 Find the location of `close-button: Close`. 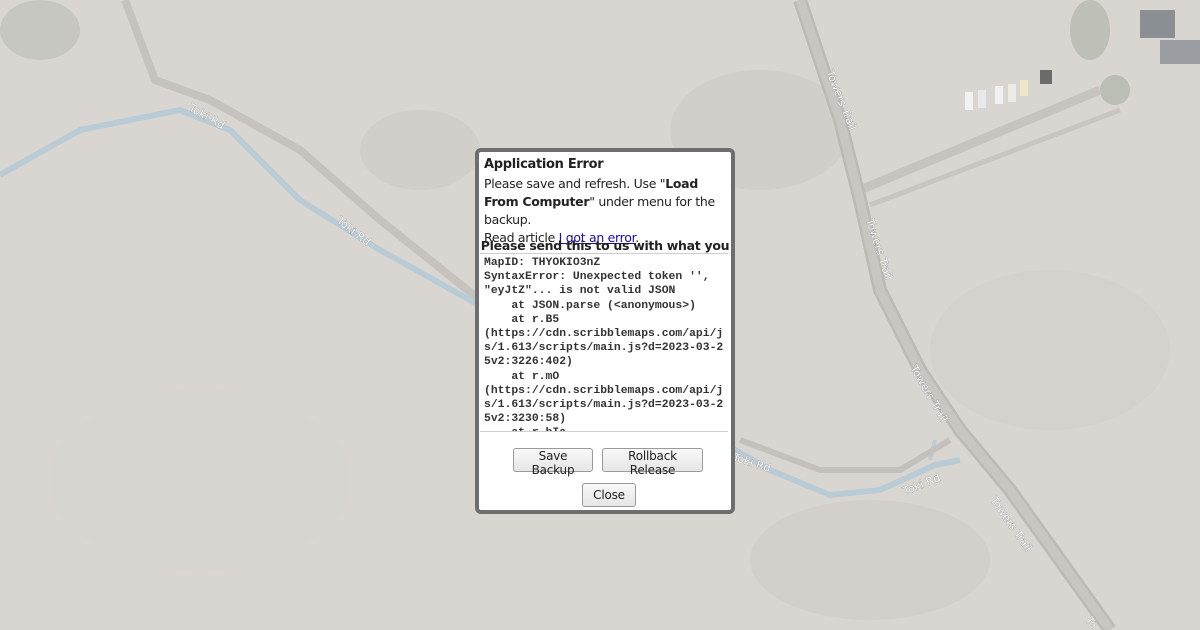

close-button: Close is located at coordinates (609, 495).